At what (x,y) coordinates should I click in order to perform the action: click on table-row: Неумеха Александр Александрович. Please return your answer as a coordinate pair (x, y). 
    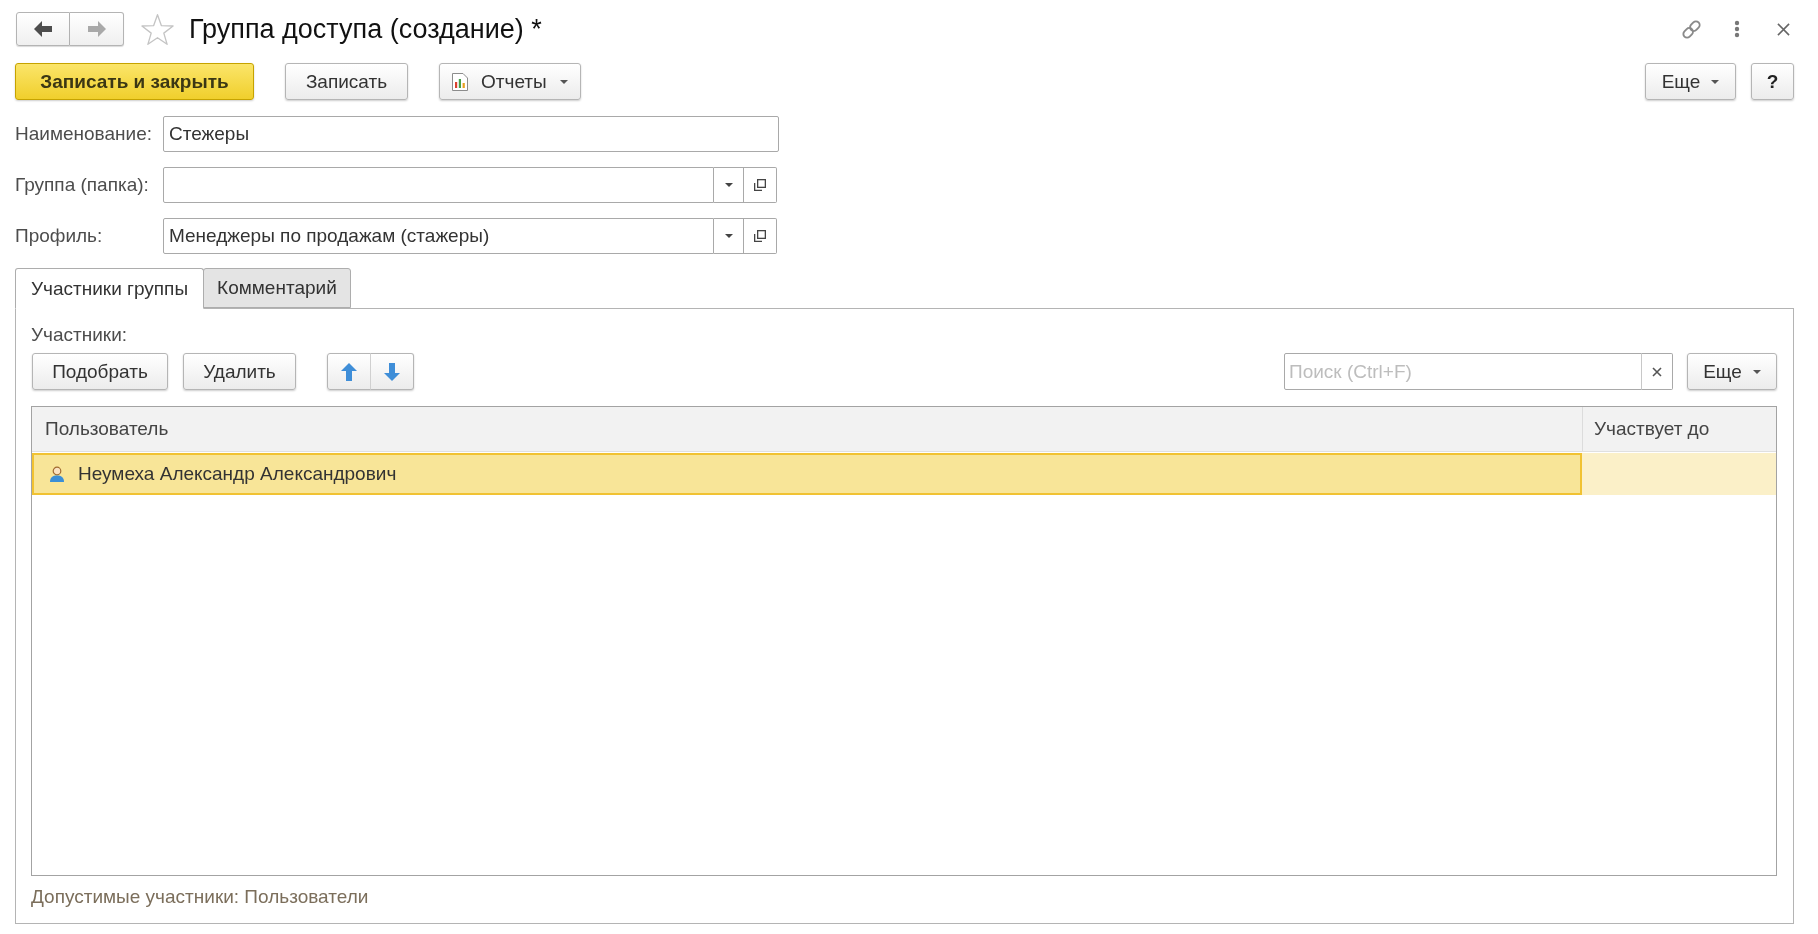
    Looking at the image, I should click on (904, 474).